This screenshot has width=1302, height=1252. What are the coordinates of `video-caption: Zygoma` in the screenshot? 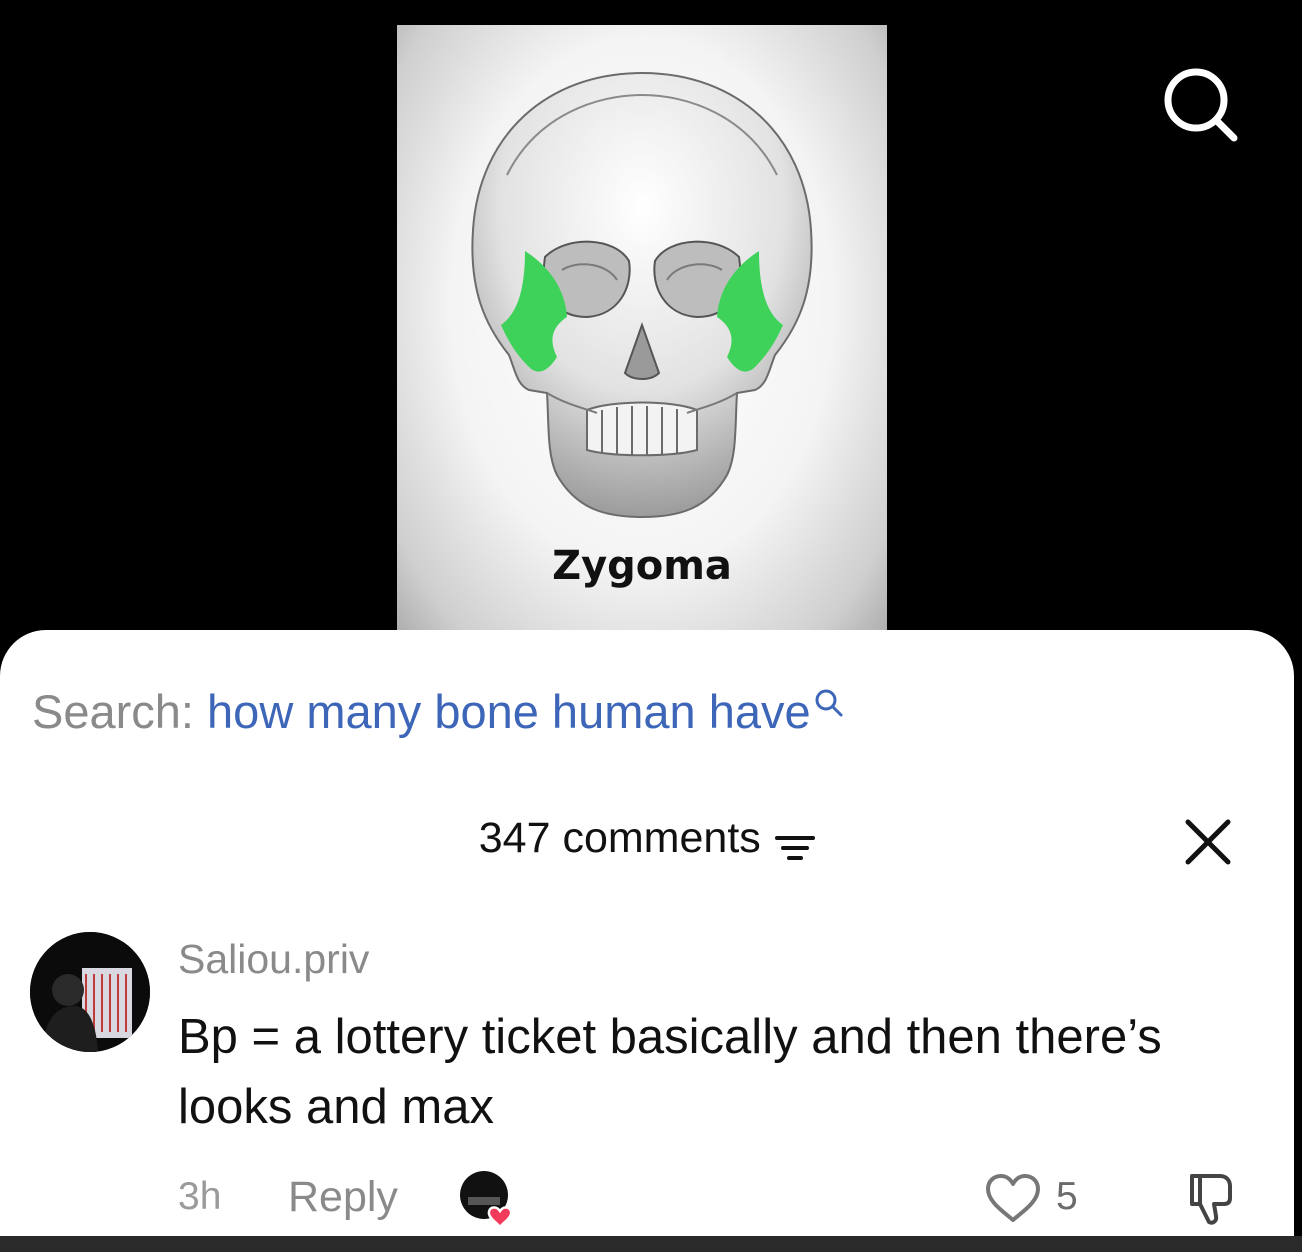 It's located at (642, 566).